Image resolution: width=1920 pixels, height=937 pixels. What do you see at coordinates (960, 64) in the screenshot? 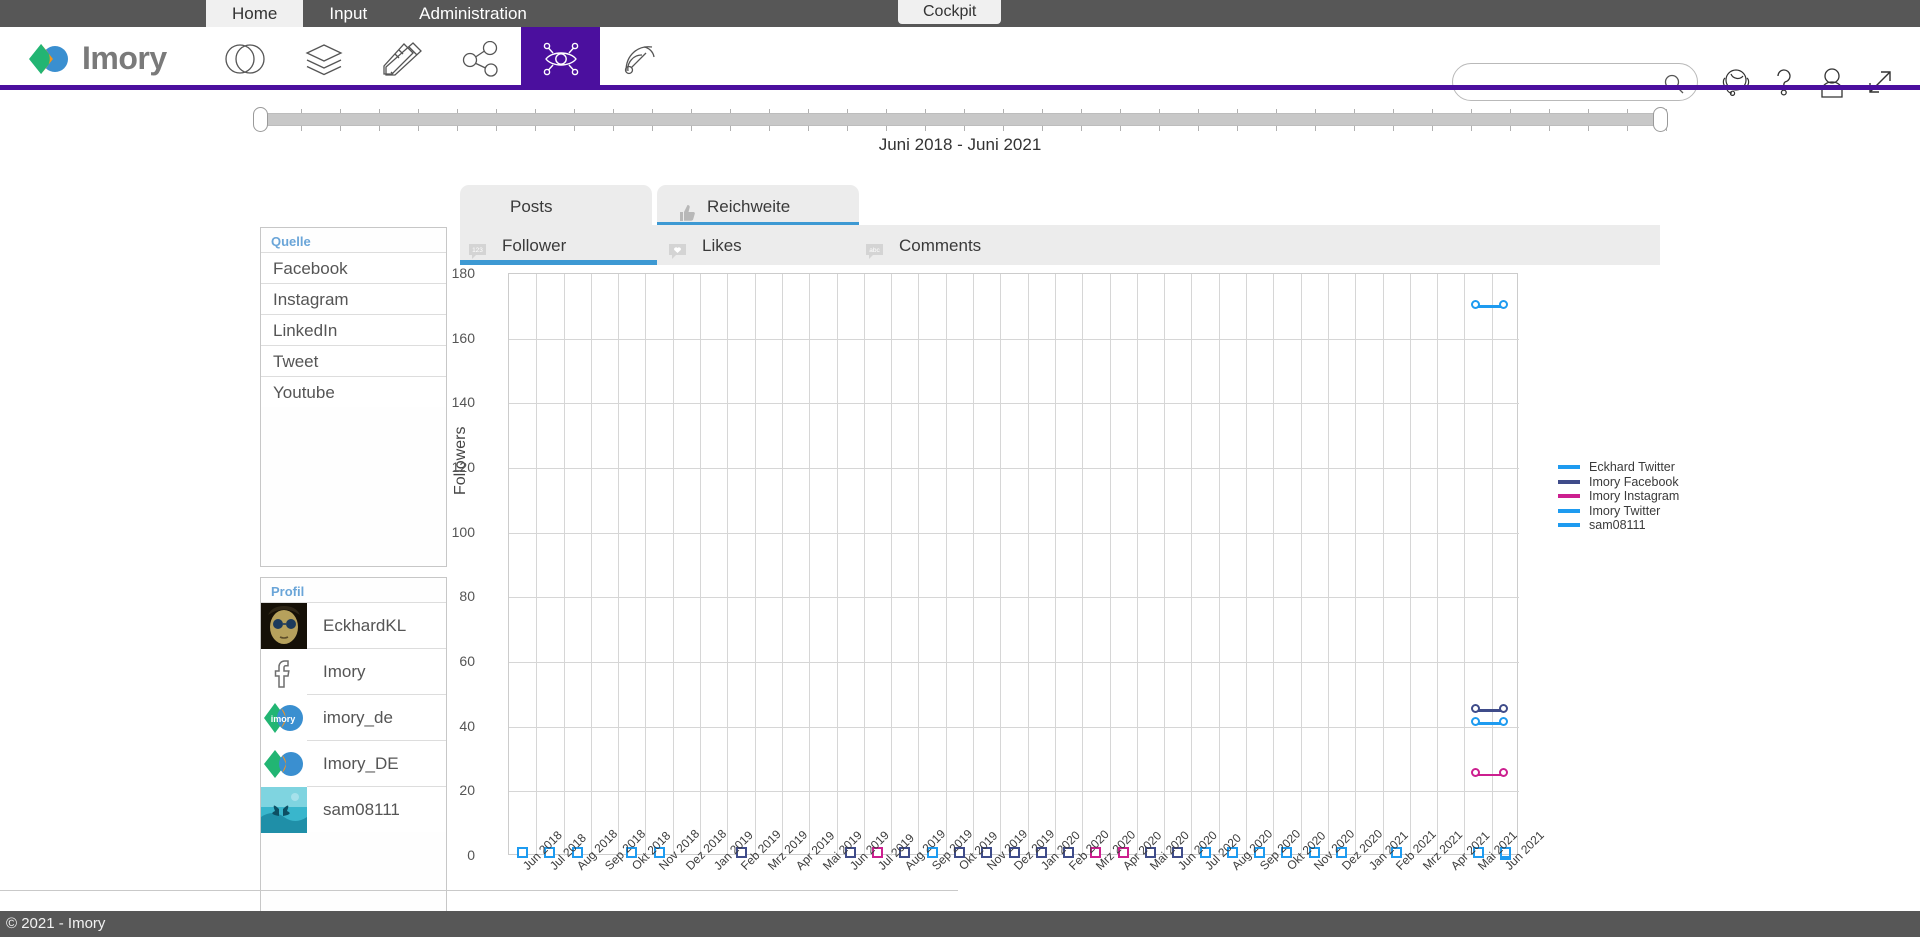
I see `application-header: Imory` at bounding box center [960, 64].